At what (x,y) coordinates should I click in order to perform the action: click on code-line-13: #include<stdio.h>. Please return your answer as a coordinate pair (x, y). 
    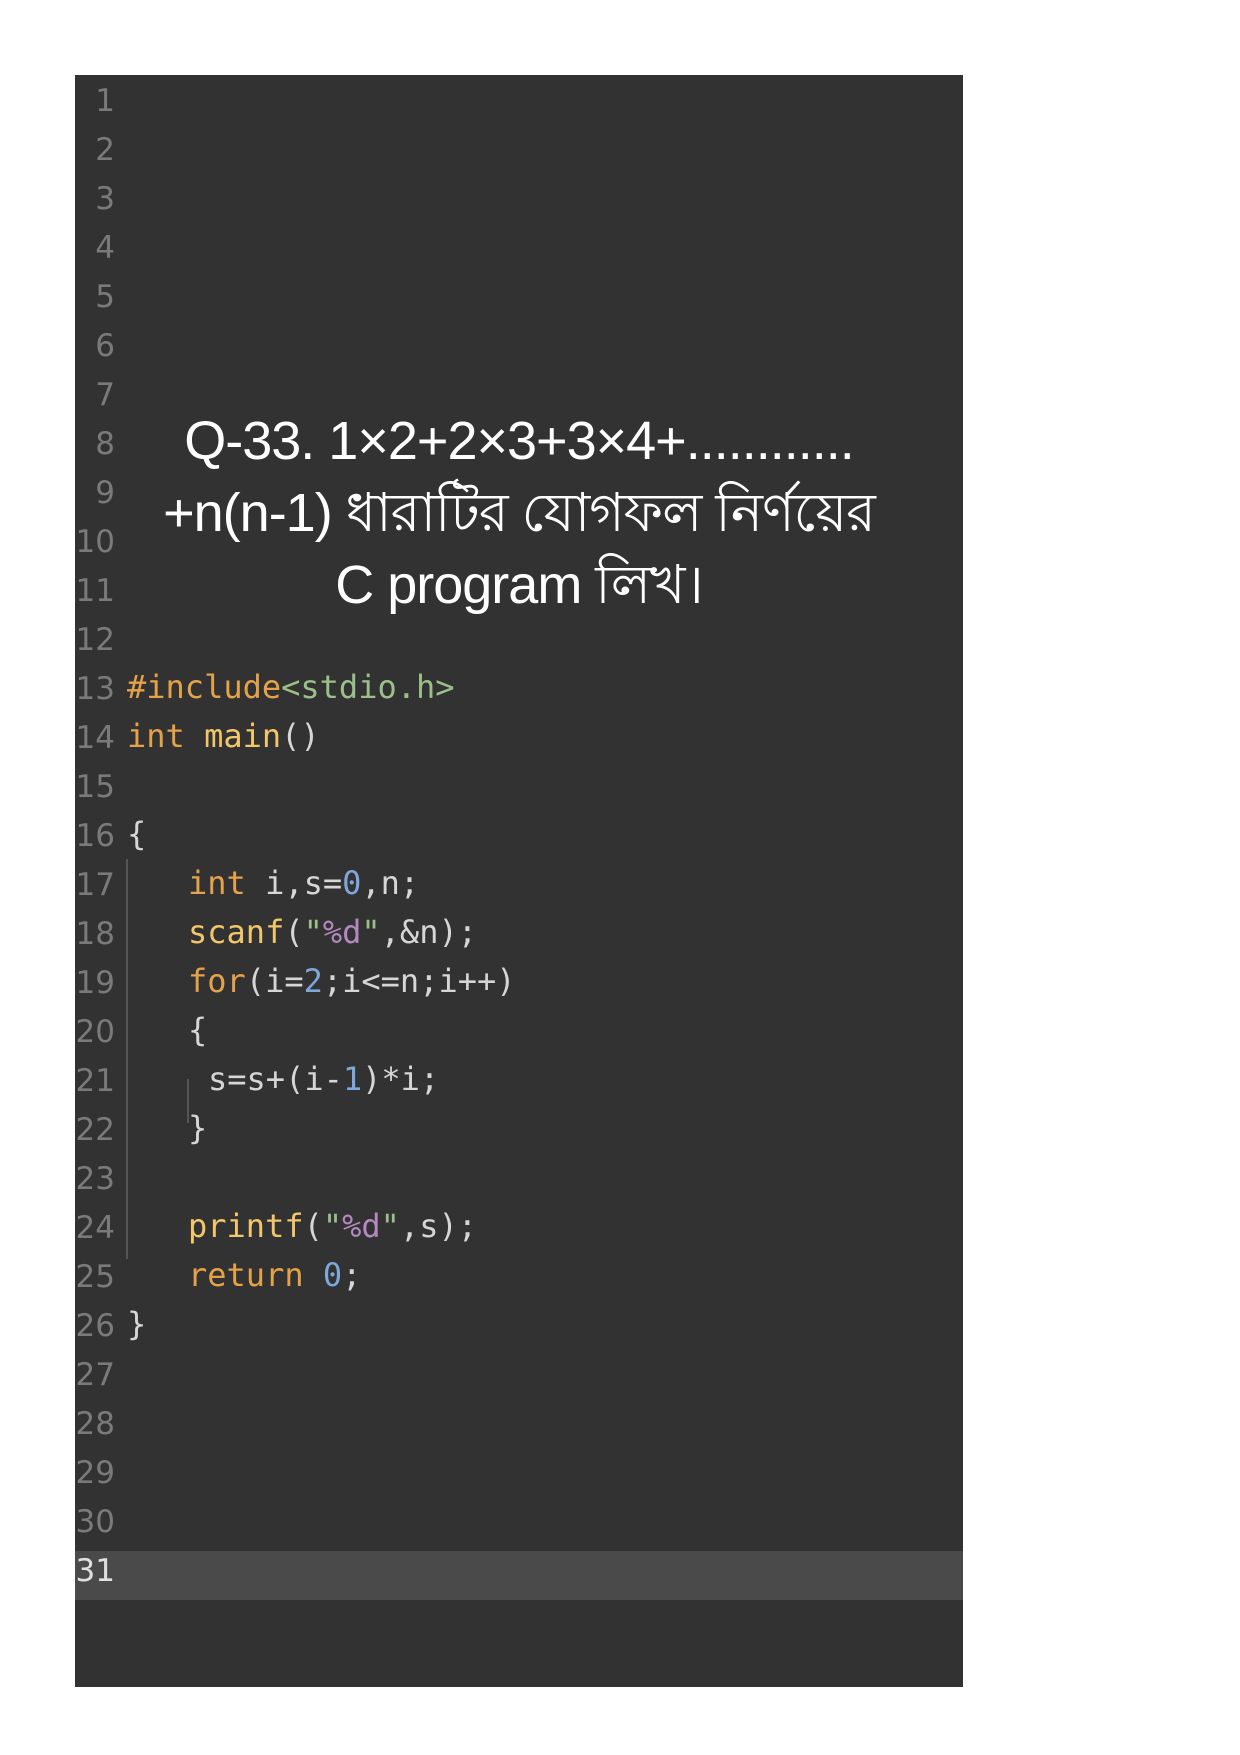
    Looking at the image, I should click on (291, 687).